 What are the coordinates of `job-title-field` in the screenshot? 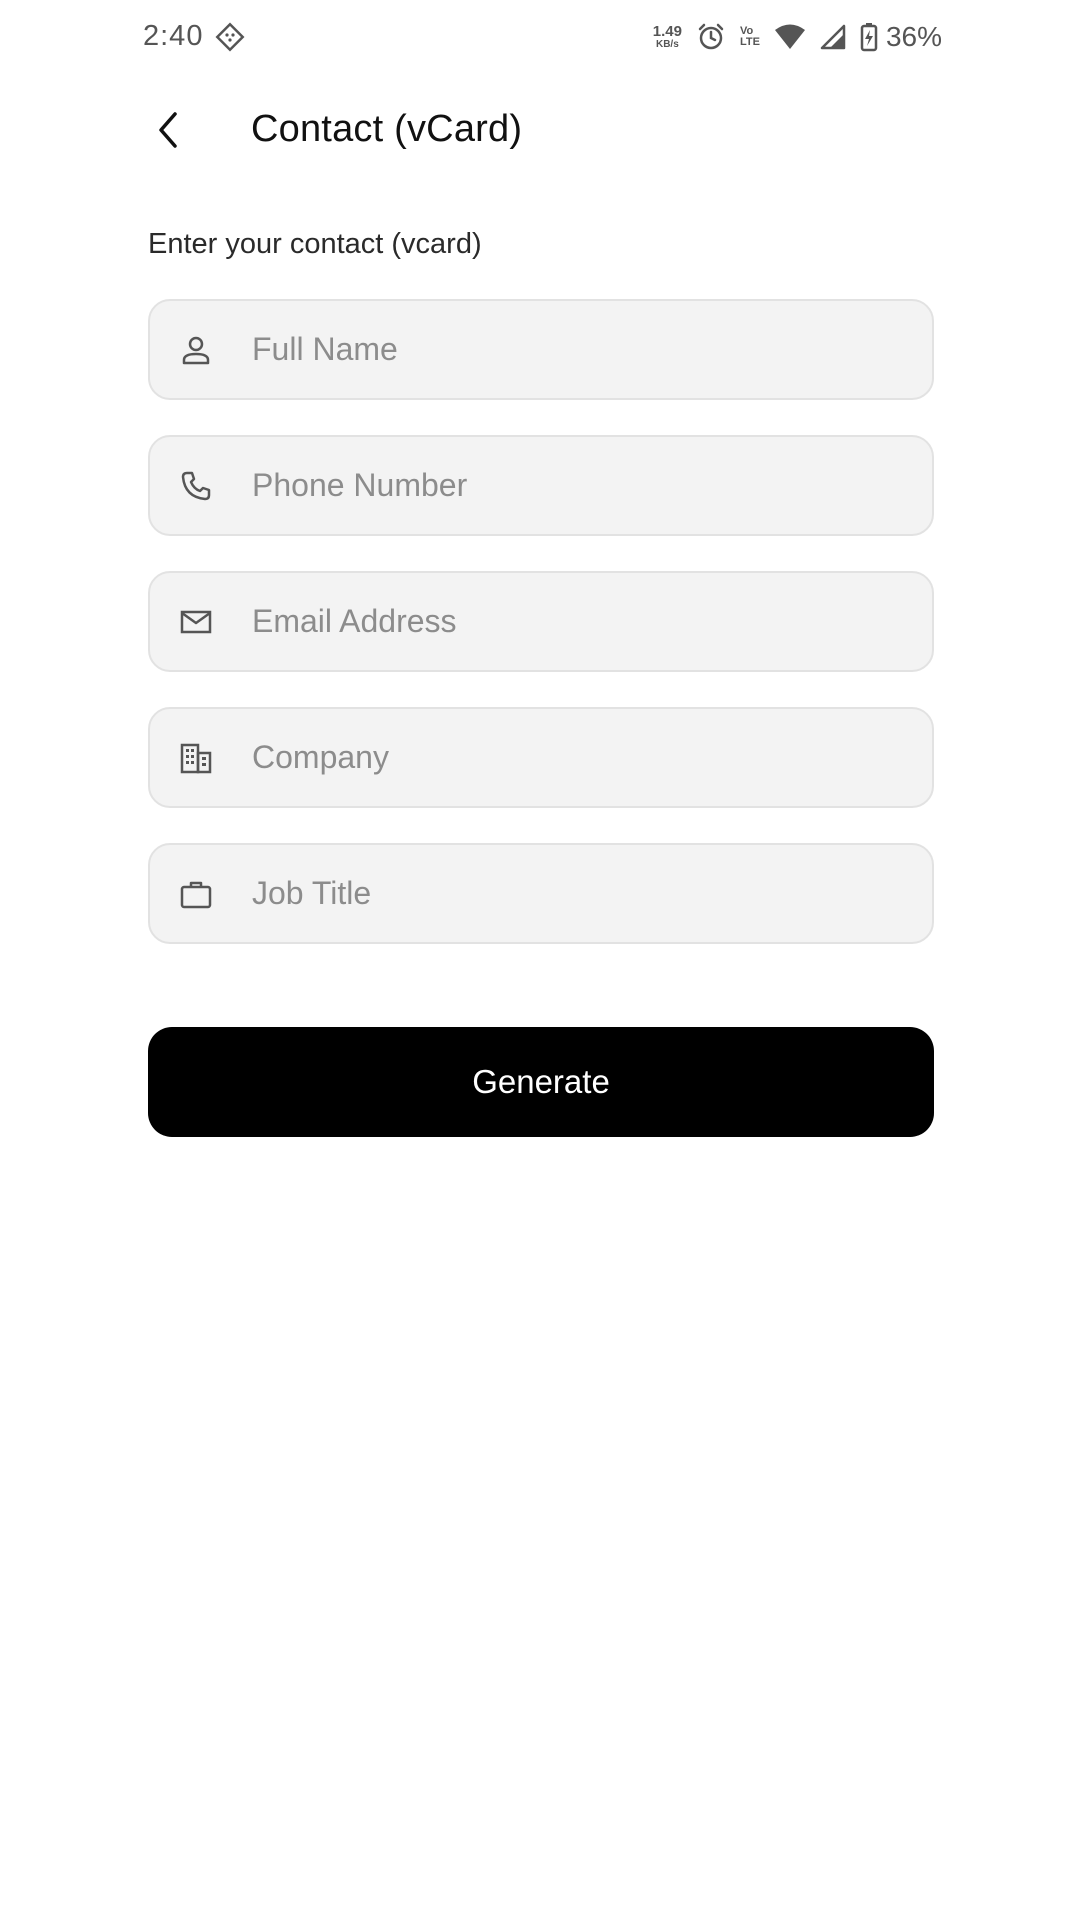 It's located at (541, 893).